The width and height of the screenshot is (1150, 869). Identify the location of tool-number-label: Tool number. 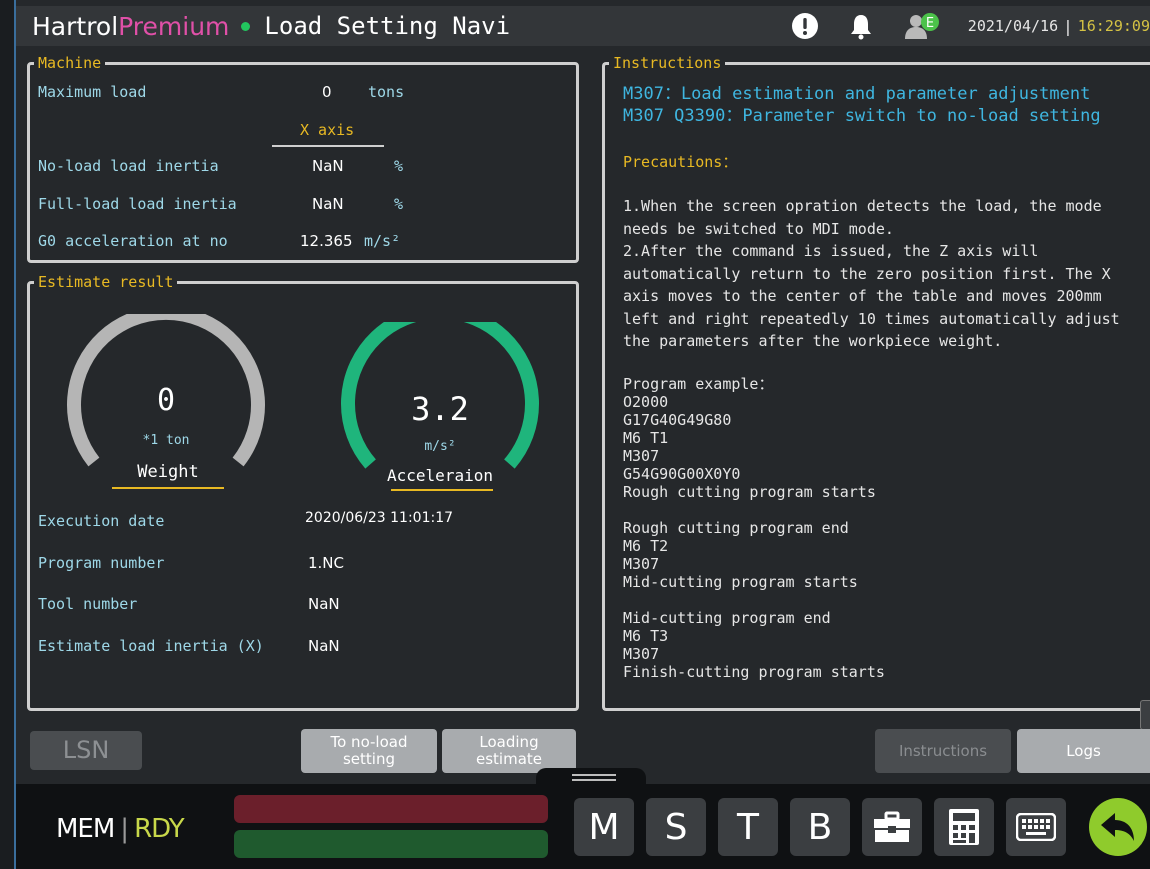
(88, 604).